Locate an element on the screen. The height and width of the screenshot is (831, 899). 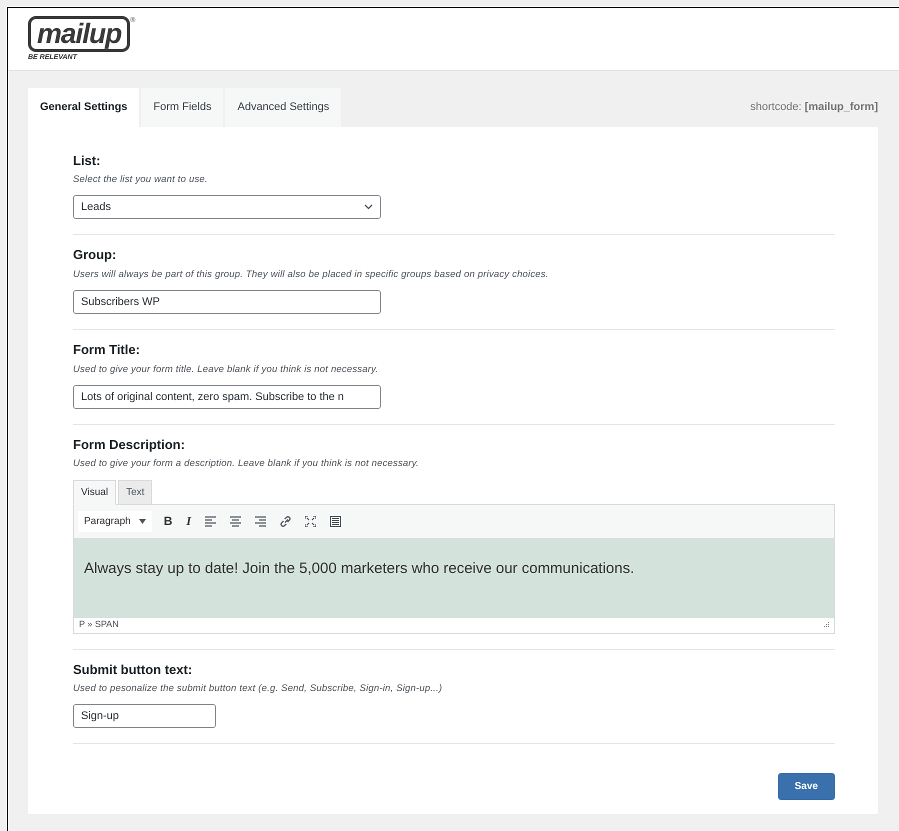
settings-tab: Form Fields is located at coordinates (182, 107).